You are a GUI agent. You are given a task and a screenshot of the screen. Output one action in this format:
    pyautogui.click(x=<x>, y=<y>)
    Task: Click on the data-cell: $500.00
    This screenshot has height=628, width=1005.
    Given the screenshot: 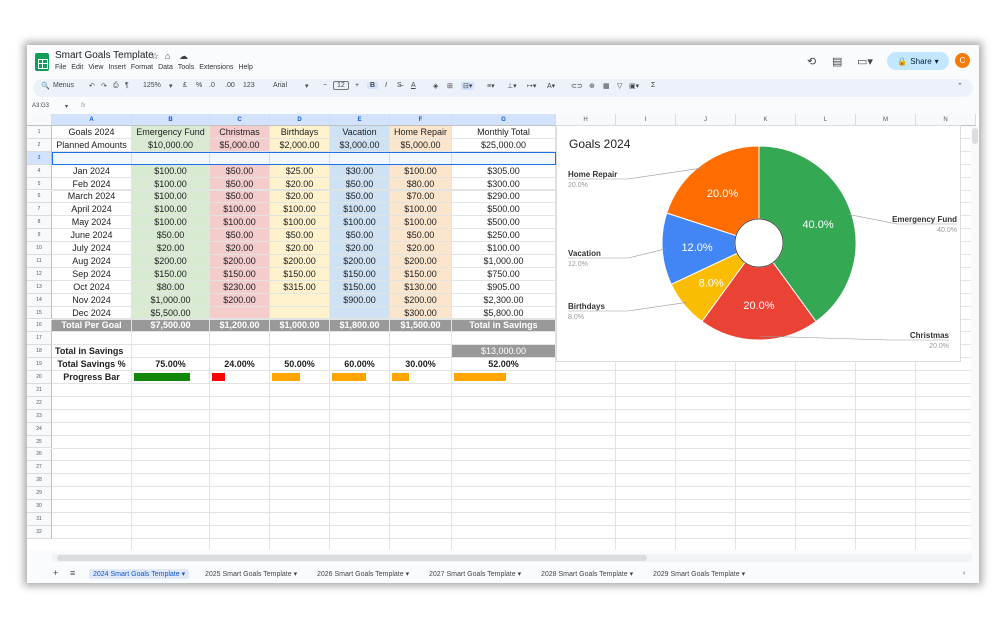 What is the action you would take?
    pyautogui.click(x=504, y=210)
    